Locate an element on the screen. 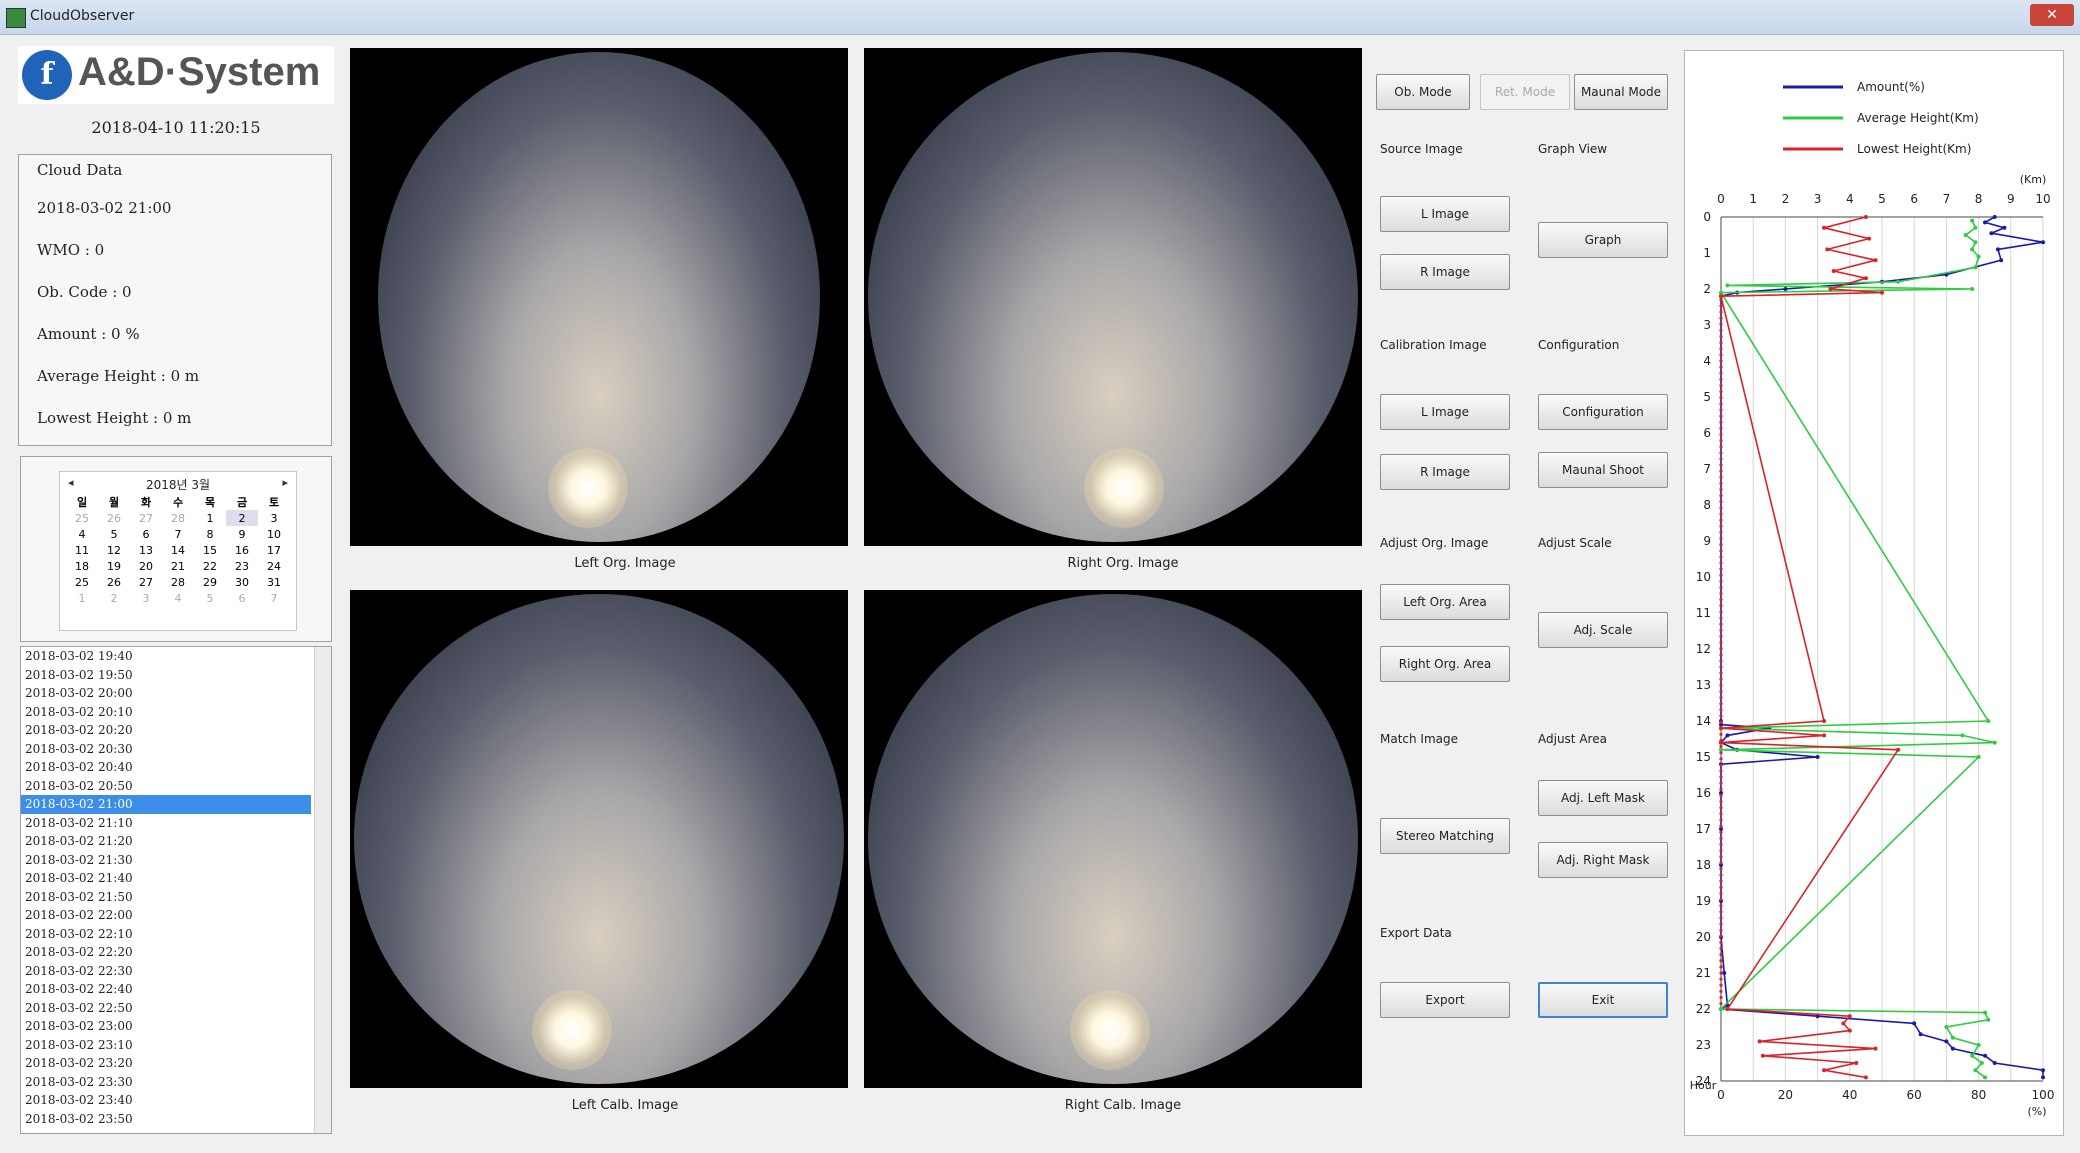 The width and height of the screenshot is (2080, 1153). time-list-item: 2018-03-02 21:20 is located at coordinates (166, 841).